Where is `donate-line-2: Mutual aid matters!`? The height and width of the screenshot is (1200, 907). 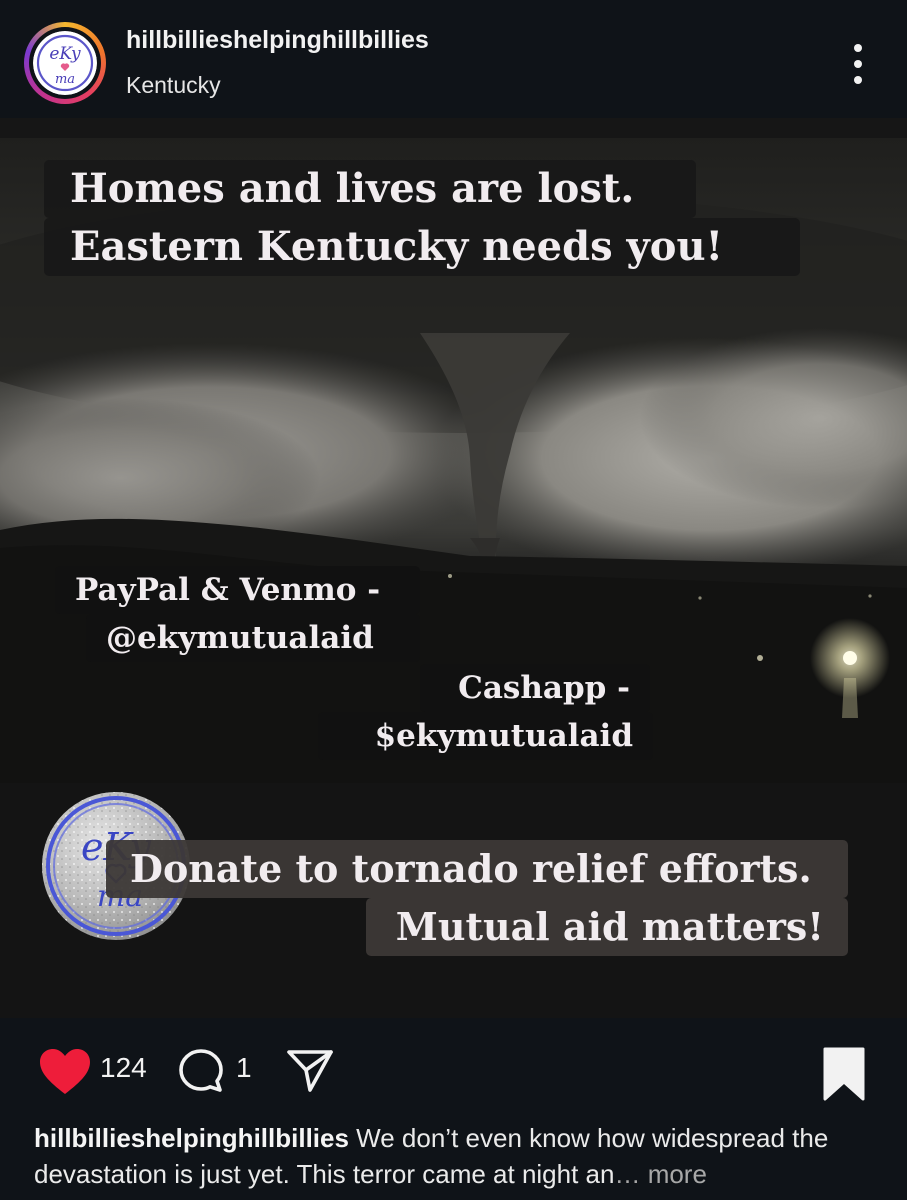 donate-line-2: Mutual aid matters! is located at coordinates (607, 927).